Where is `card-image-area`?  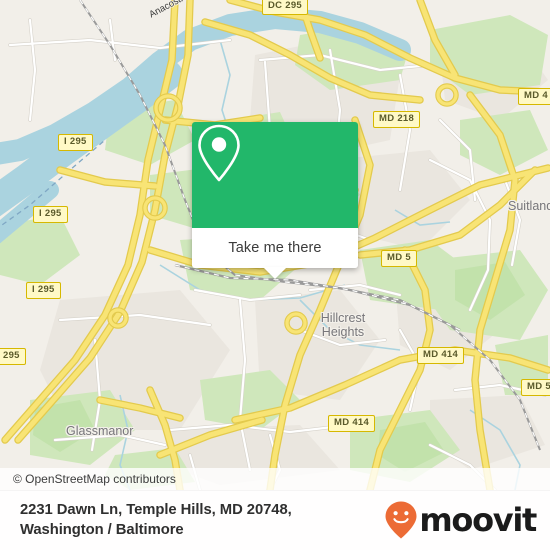
card-image-area is located at coordinates (275, 175).